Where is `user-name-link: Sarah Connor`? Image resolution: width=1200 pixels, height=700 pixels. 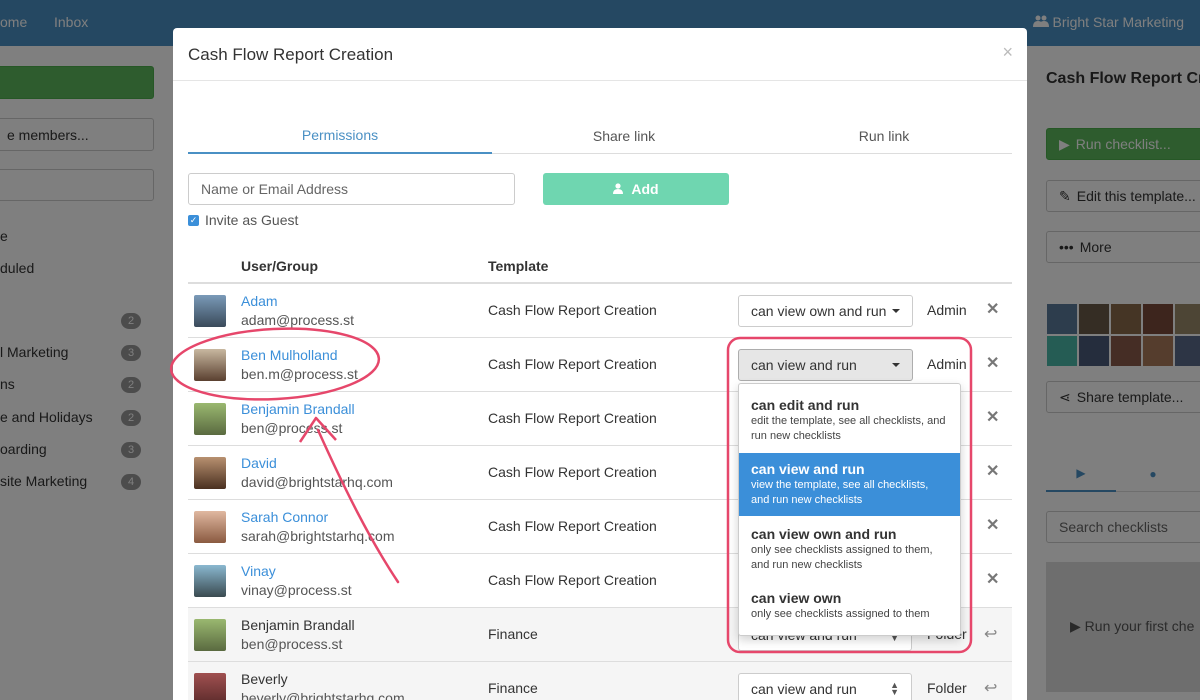 user-name-link: Sarah Connor is located at coordinates (284, 517).